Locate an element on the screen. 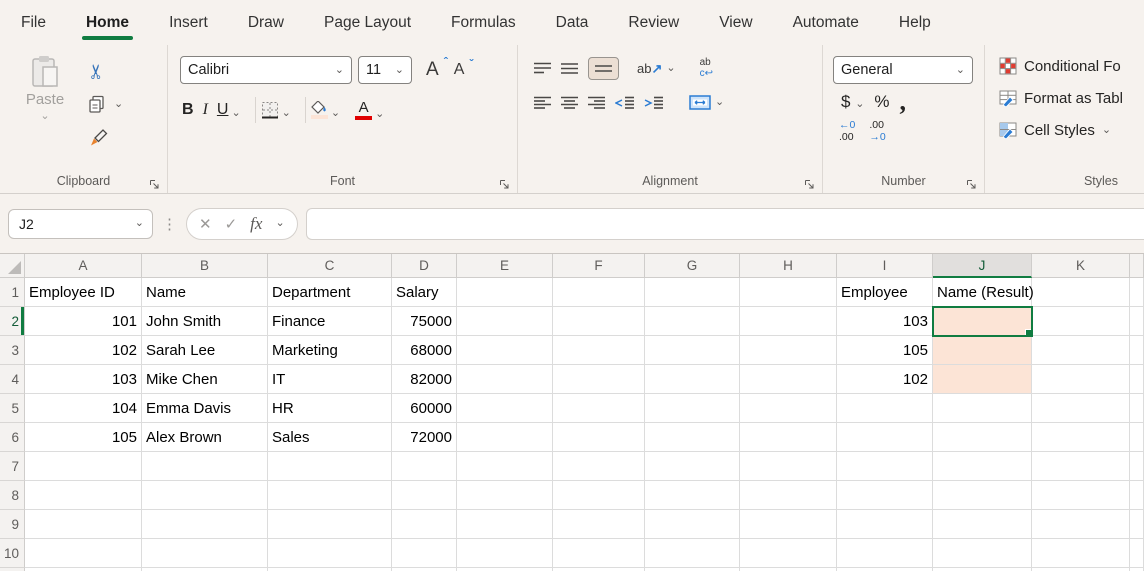  cell-J8 is located at coordinates (982, 495).